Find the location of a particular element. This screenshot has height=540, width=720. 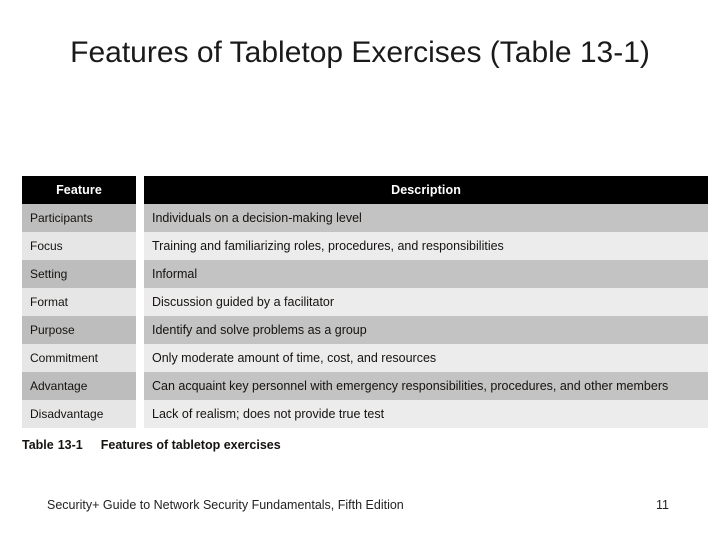

cell-feature: Commitment is located at coordinates (79, 358).